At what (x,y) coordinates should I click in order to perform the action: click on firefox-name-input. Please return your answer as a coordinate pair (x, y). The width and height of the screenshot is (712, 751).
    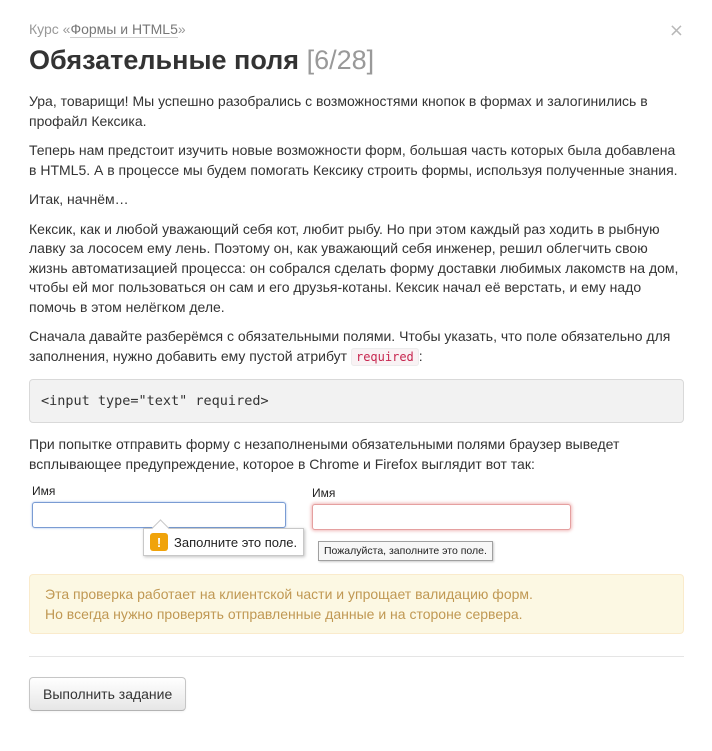
    Looking at the image, I should click on (441, 517).